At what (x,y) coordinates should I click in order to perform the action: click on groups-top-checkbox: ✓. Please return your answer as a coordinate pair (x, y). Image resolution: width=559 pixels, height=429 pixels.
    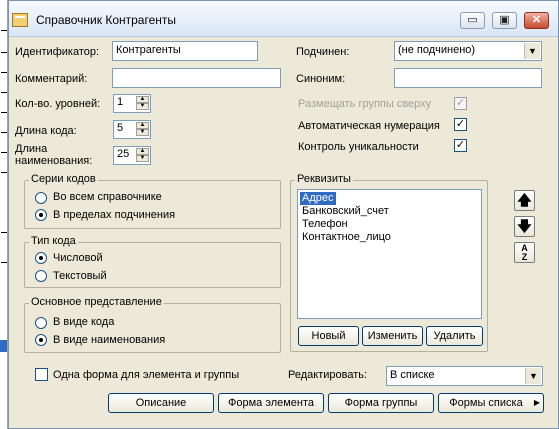
    Looking at the image, I should click on (460, 103).